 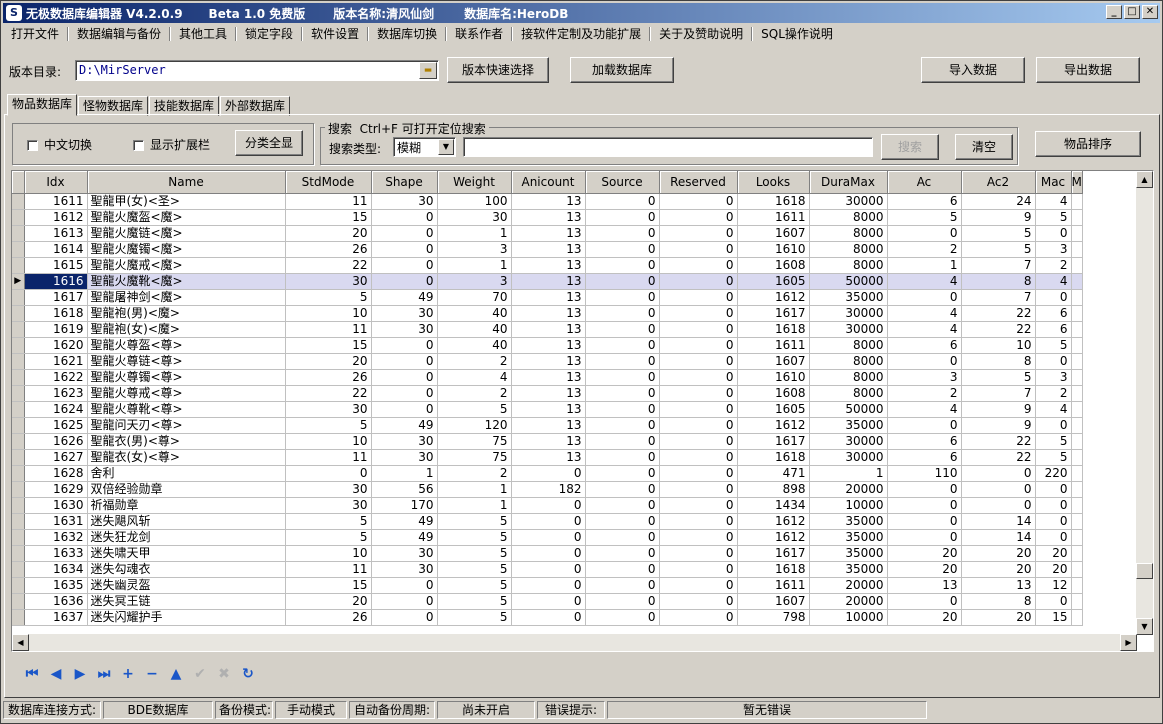 I want to click on table-row: 1624 聖龍火尊靴<尊> 30 0 5 13 0 0 1605 50000 4 9 4, so click(x=547, y=409).